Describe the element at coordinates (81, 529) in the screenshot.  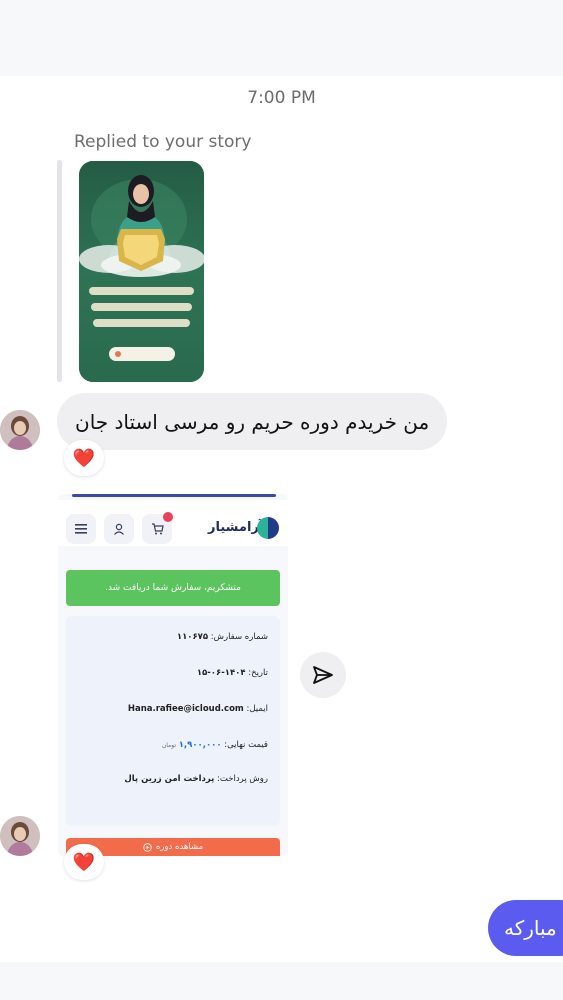
I see `menu-icon` at that location.